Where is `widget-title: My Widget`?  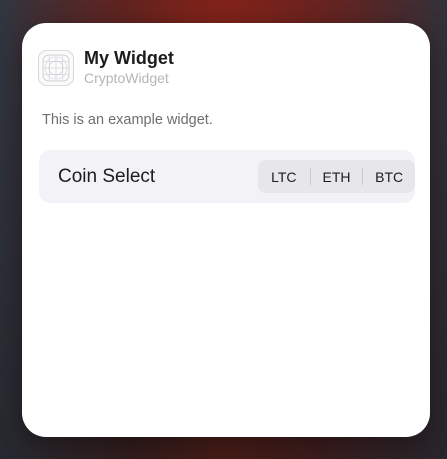 widget-title: My Widget is located at coordinates (129, 58).